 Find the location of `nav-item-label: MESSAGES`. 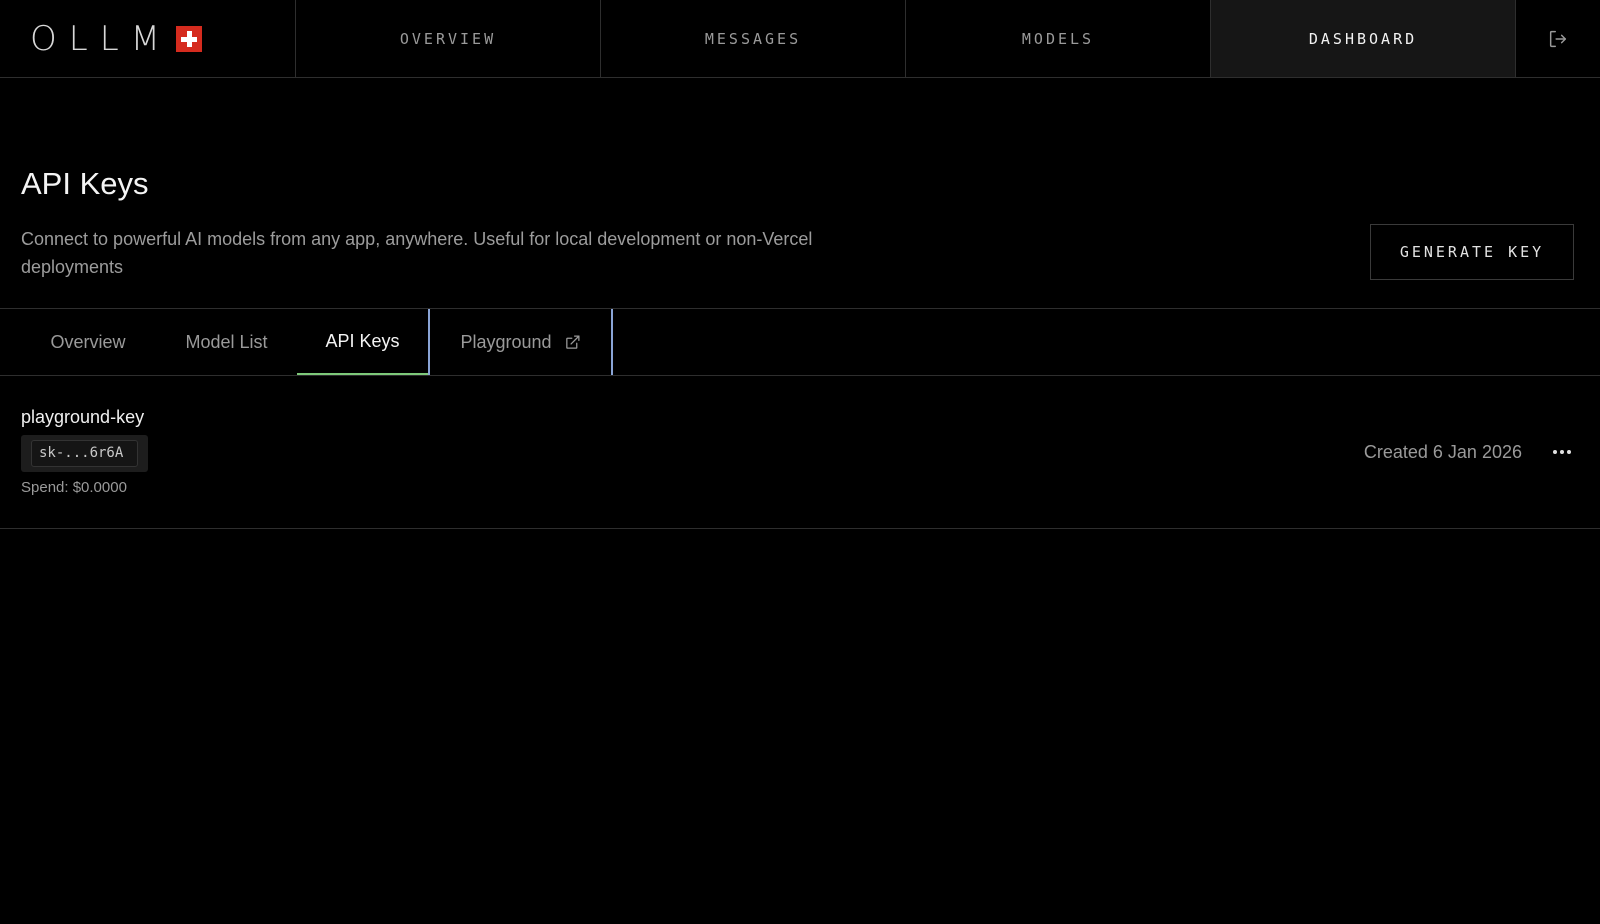

nav-item-label: MESSAGES is located at coordinates (753, 38).